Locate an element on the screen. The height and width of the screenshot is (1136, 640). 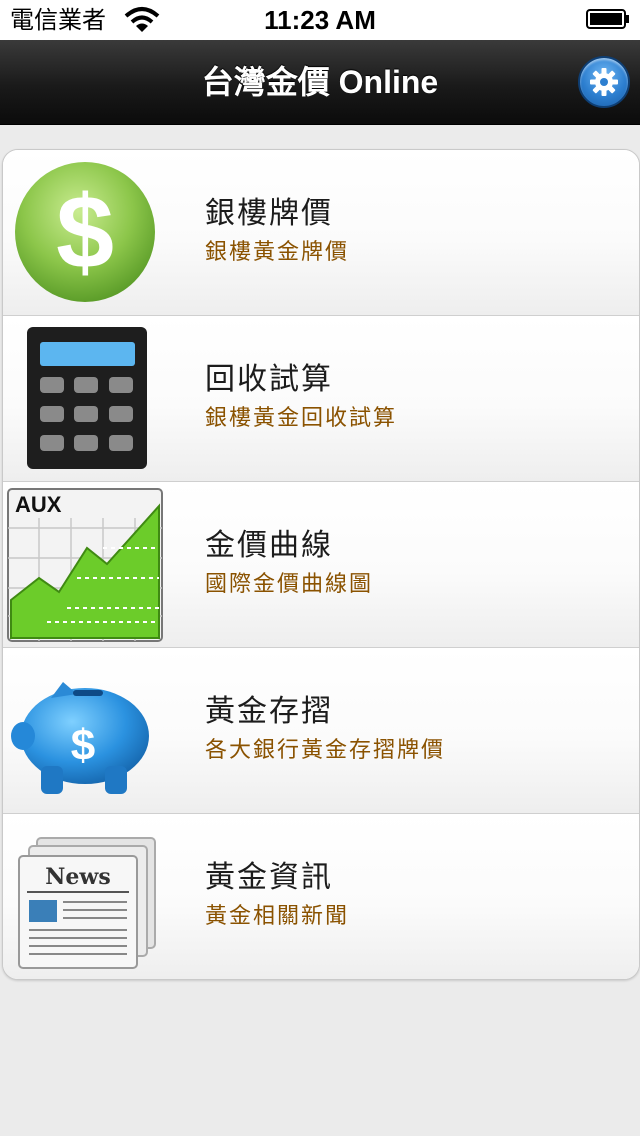
menu-item-subtitle: 各大銀行黃金存摺牌價 is located at coordinates (325, 750).